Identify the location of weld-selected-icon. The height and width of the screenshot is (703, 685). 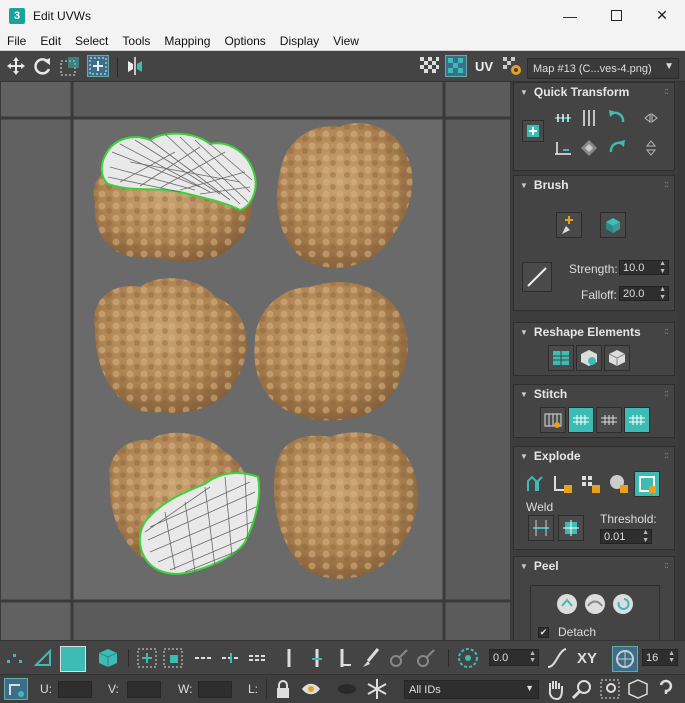
(541, 528).